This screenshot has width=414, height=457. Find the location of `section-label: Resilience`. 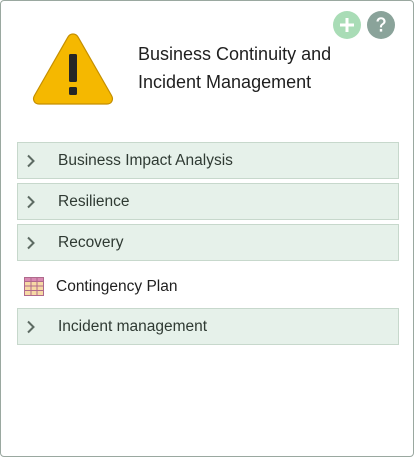

section-label: Resilience is located at coordinates (94, 201).